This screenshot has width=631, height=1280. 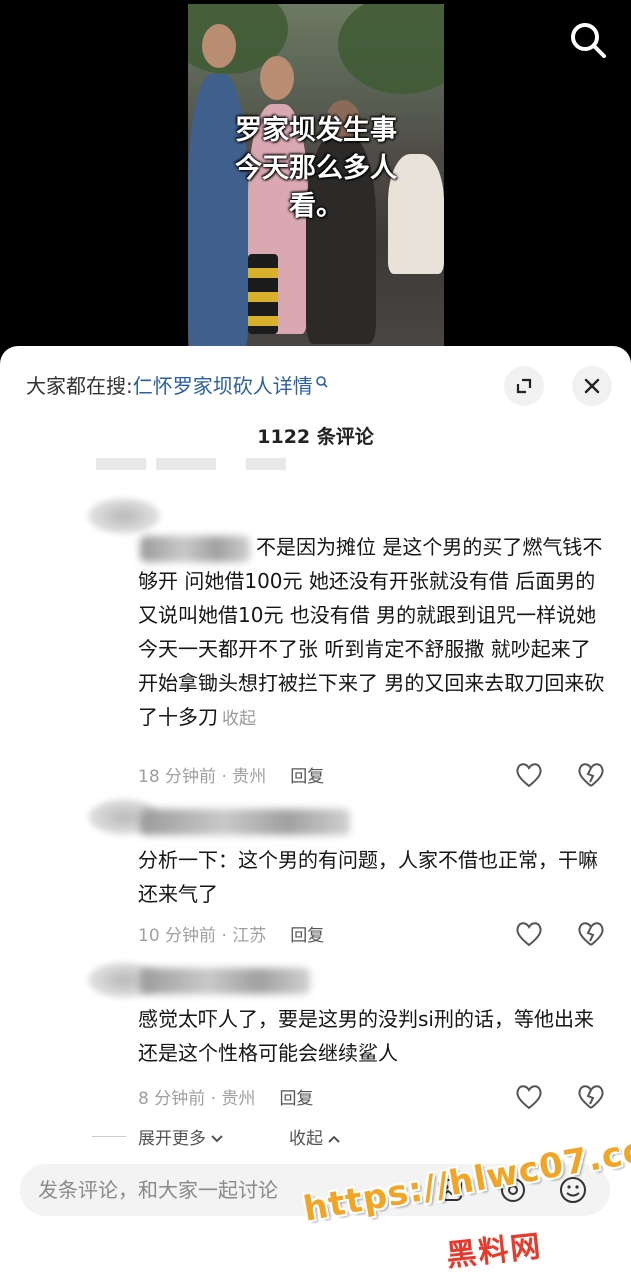 I want to click on hot-search-suggestion: 大家都在搜:仁怀罗家坝砍人详情, so click(x=177, y=384).